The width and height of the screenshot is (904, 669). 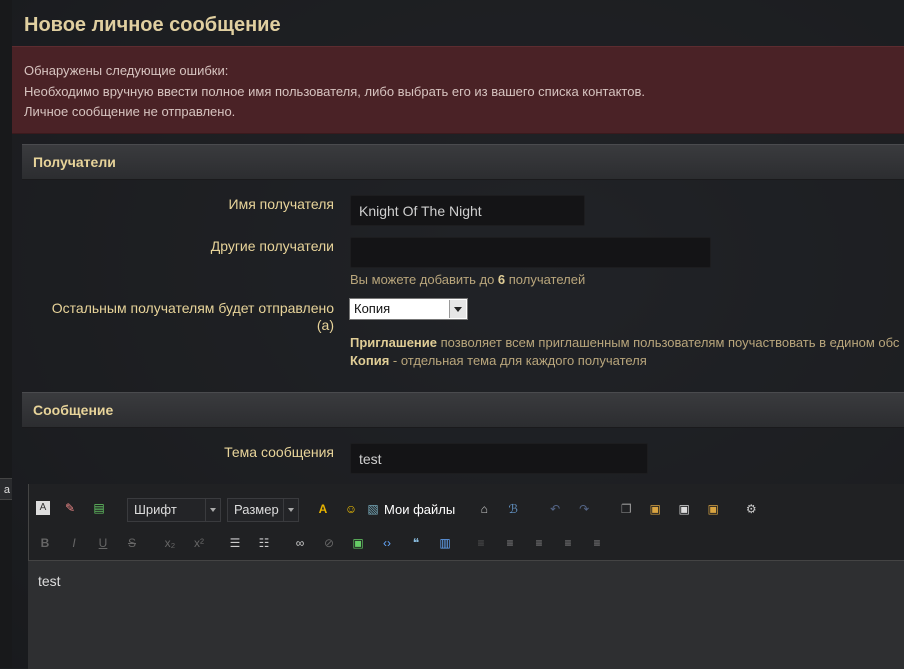 What do you see at coordinates (6, 334) in the screenshot?
I see `left-strip` at bounding box center [6, 334].